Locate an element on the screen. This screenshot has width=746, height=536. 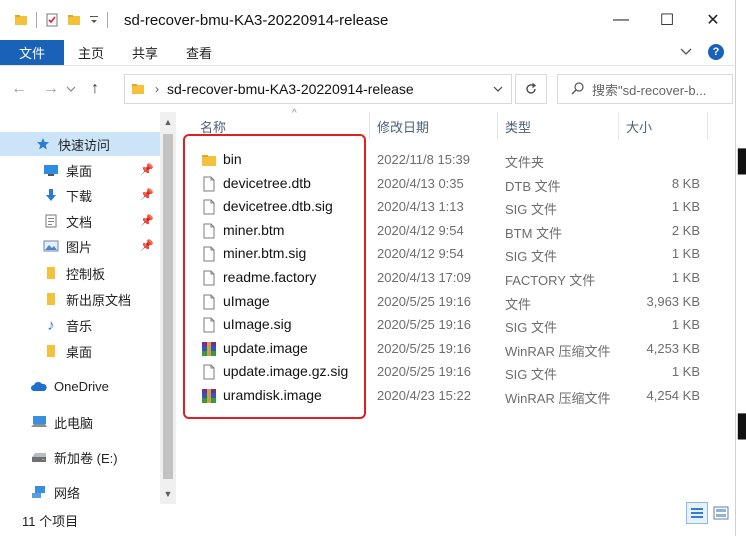
sidebar-item-onedrive: OneDrive is located at coordinates (80, 386).